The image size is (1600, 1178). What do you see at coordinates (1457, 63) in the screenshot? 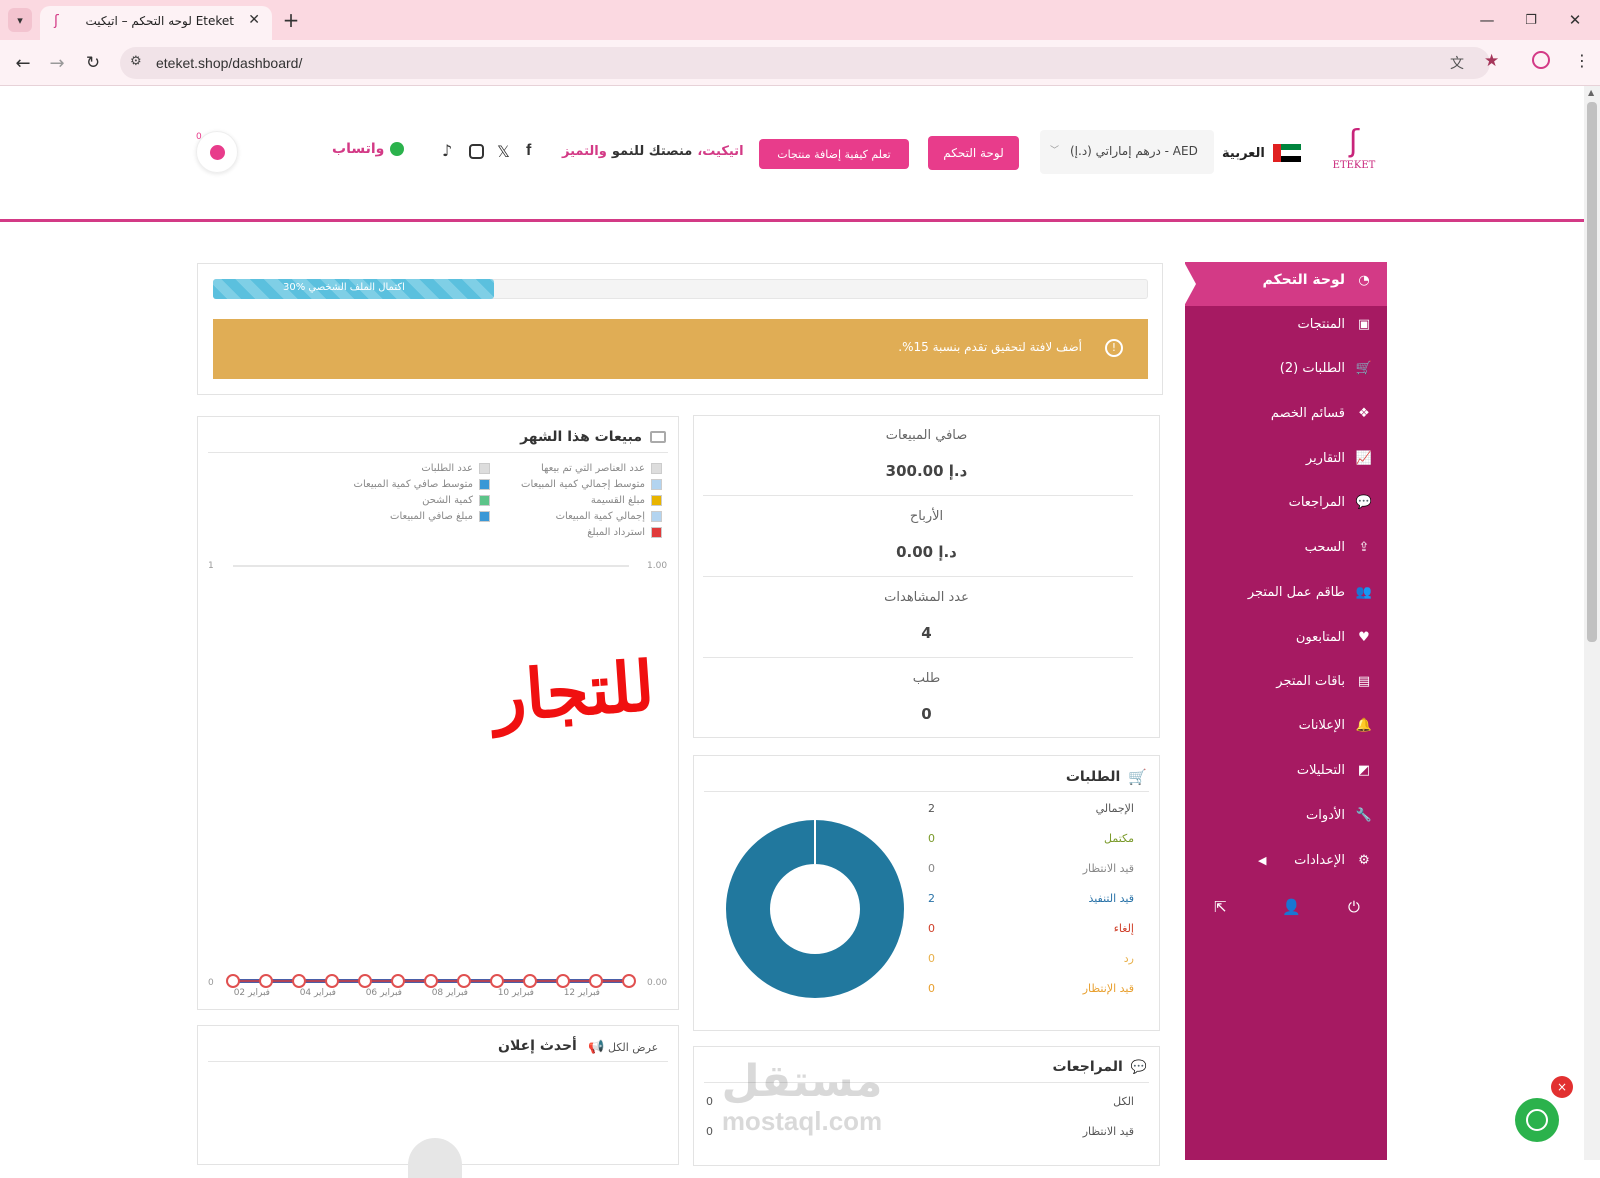
I see `translate-icon: 文` at bounding box center [1457, 63].